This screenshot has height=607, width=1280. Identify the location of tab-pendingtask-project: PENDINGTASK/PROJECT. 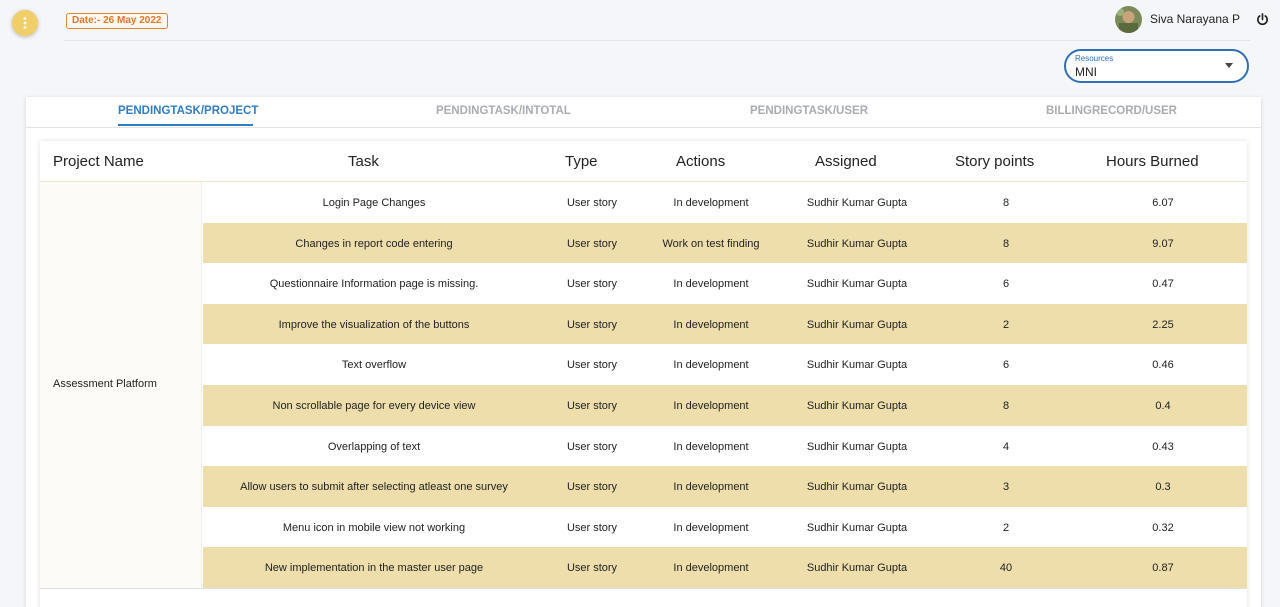
(188, 111).